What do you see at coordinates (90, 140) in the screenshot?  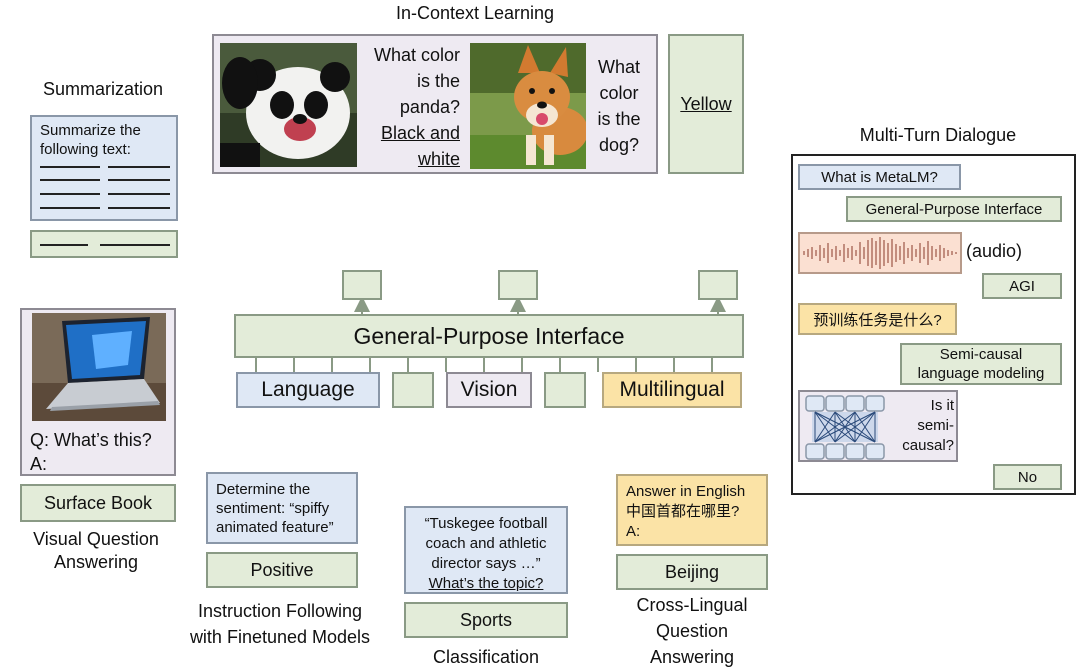 I see `summarization-prompt: Summarize the following text:` at bounding box center [90, 140].